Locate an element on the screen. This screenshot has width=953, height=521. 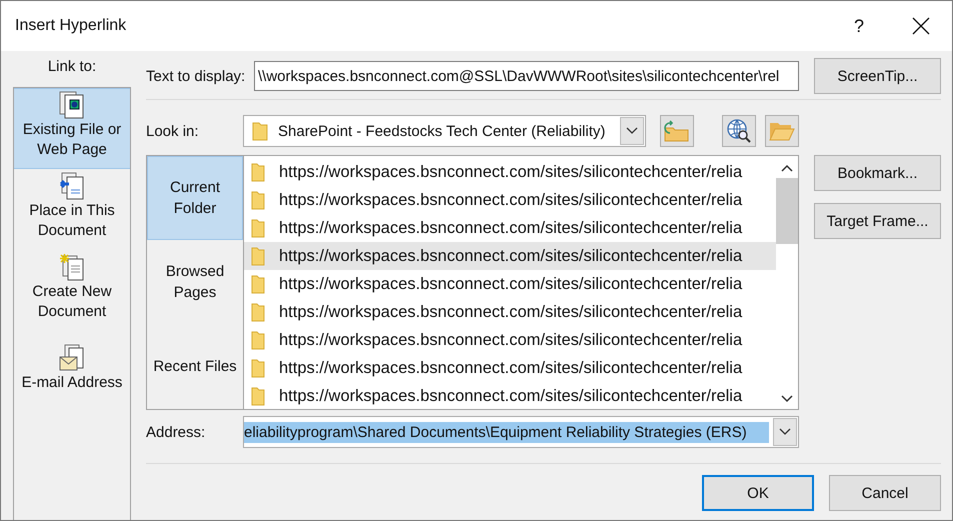
folder-up-arrow-icon is located at coordinates (677, 131).